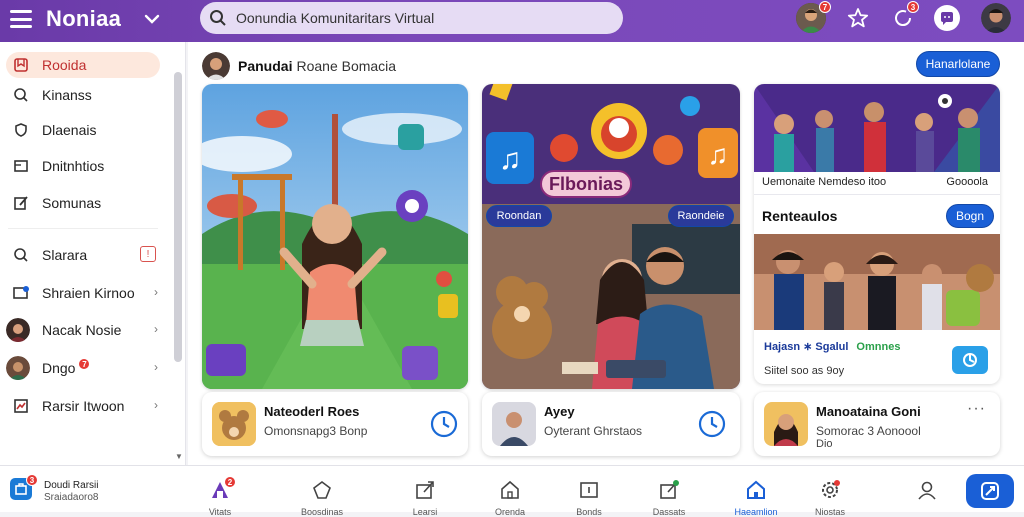 The width and height of the screenshot is (1024, 517). I want to click on sidebar-item-rarsir: Rarsir Itwoon ›, so click(83, 406).